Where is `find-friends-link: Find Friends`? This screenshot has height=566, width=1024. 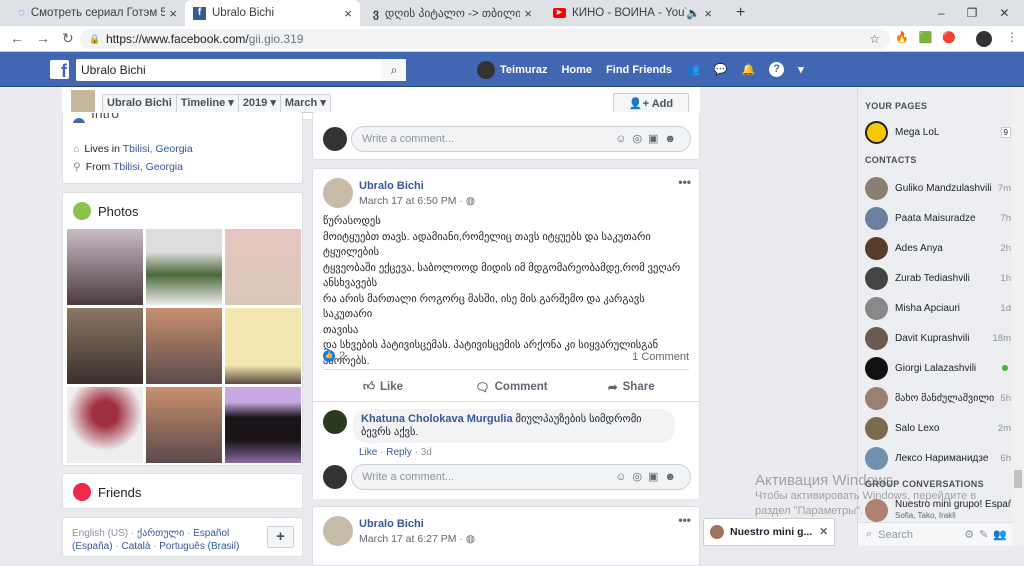 find-friends-link: Find Friends is located at coordinates (639, 70).